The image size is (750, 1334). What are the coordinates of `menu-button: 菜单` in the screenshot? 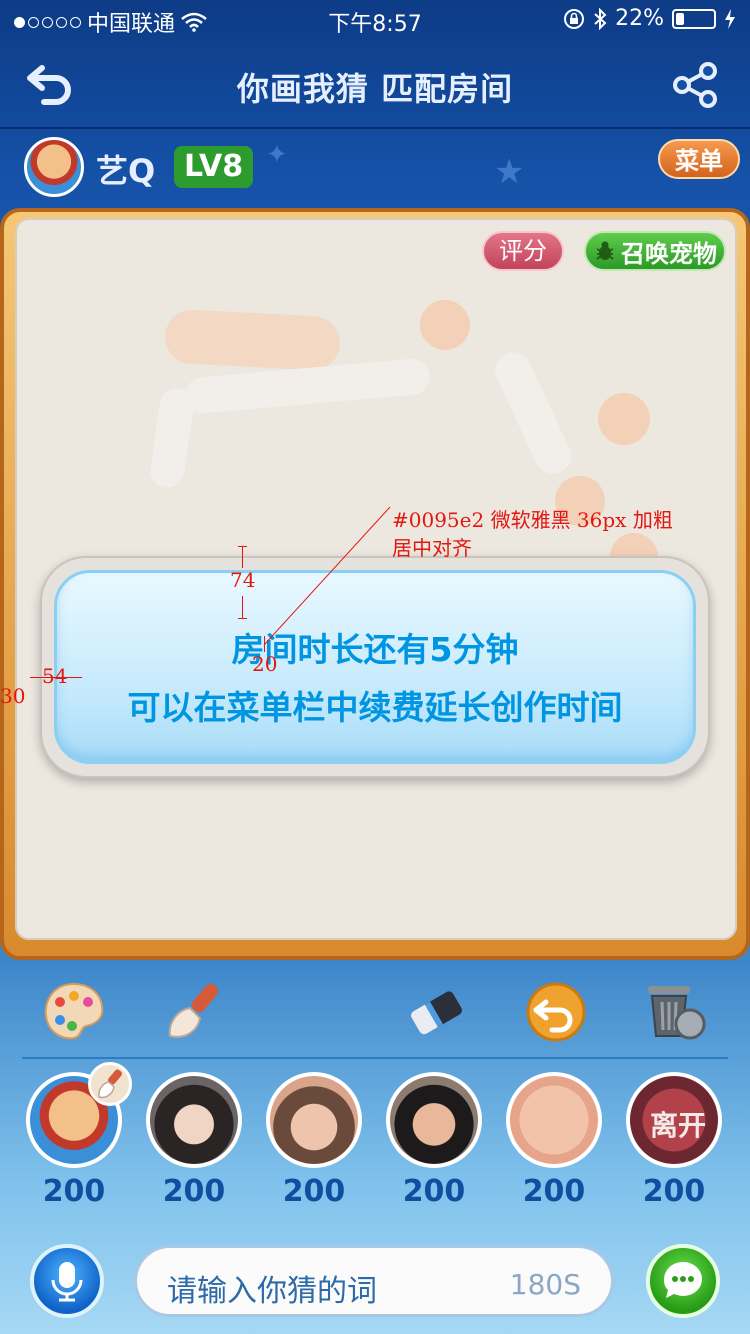 It's located at (699, 159).